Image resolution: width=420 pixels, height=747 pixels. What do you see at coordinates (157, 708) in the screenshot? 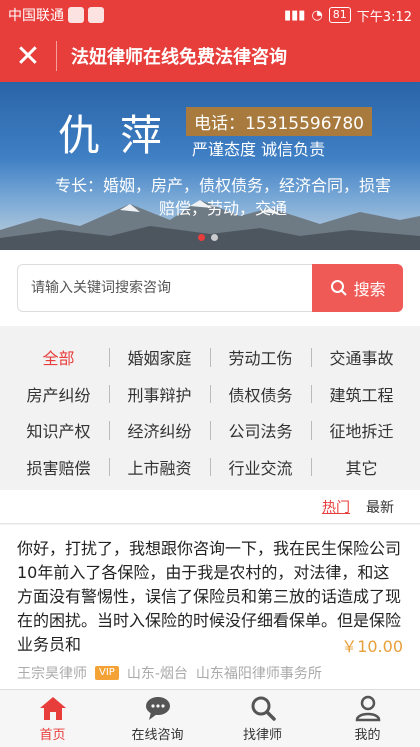
I see `chat-icon` at bounding box center [157, 708].